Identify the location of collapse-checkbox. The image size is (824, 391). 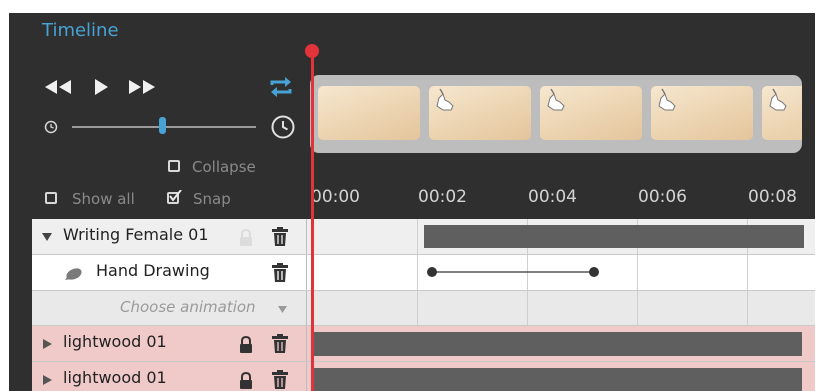
(174, 166).